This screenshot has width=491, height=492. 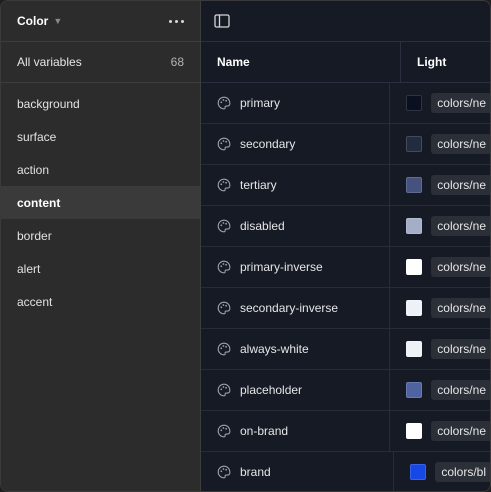 I want to click on table-header: Name Light, so click(x=345, y=62).